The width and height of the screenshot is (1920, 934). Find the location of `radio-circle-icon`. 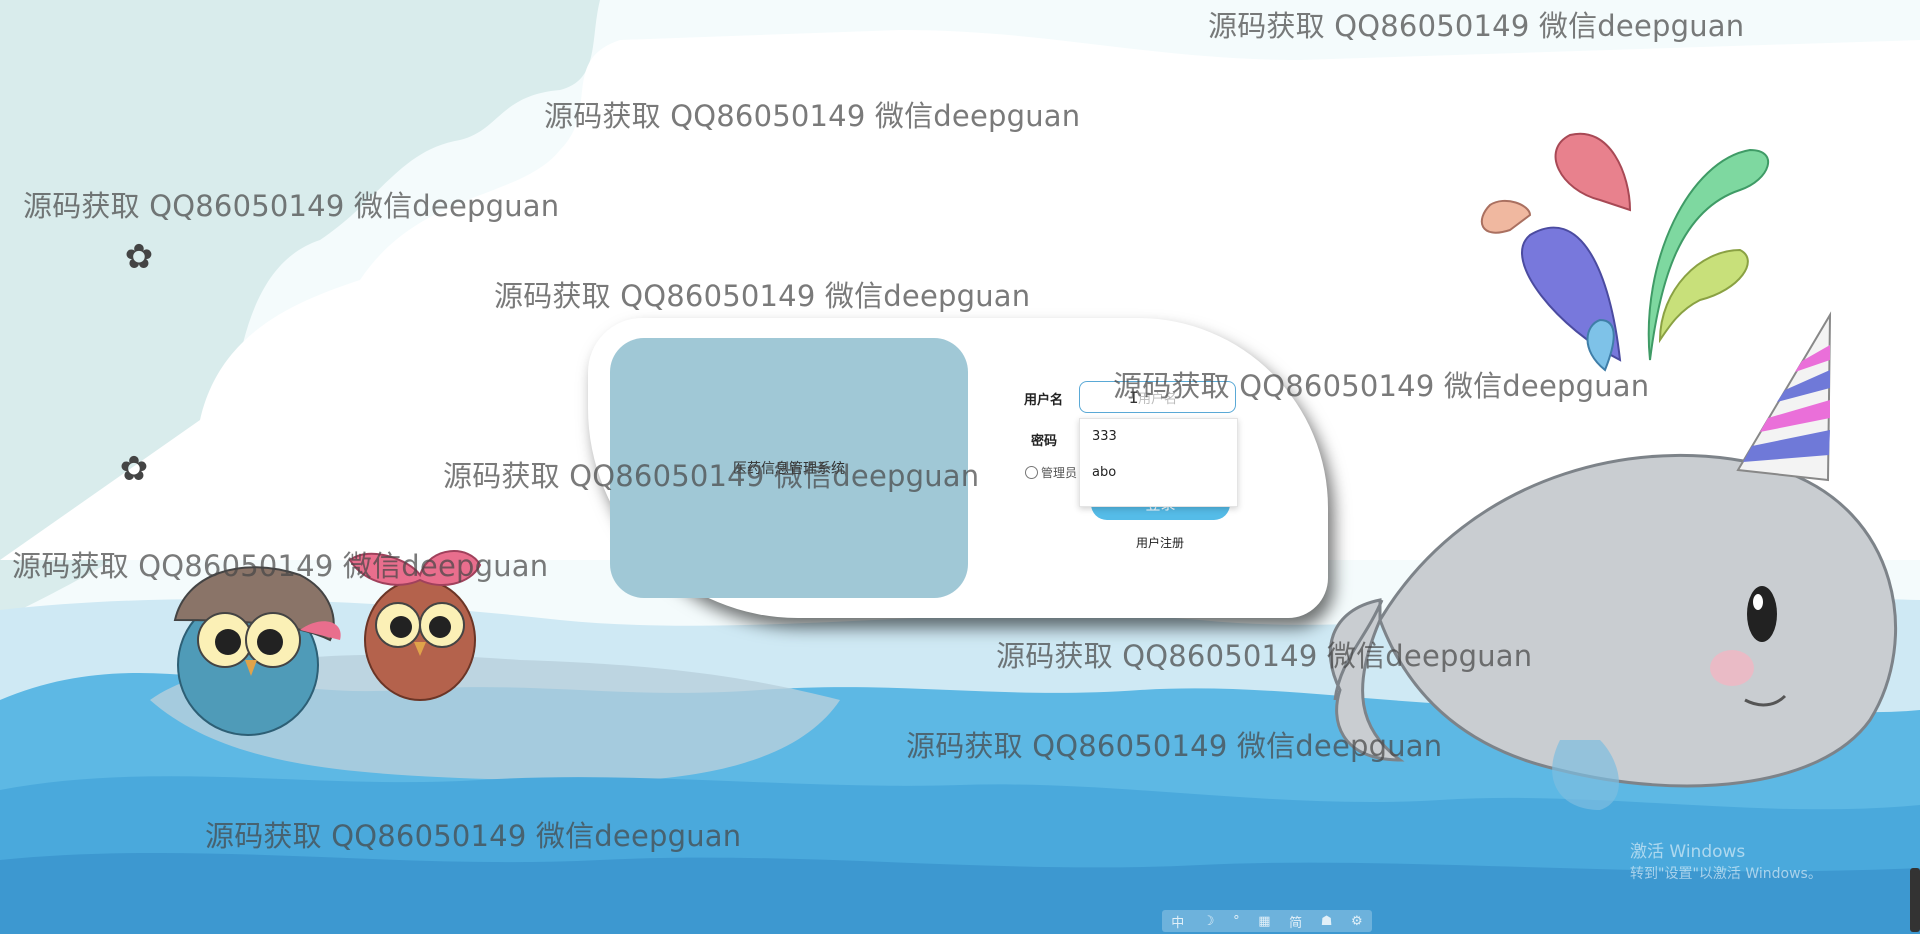

radio-circle-icon is located at coordinates (1031, 472).